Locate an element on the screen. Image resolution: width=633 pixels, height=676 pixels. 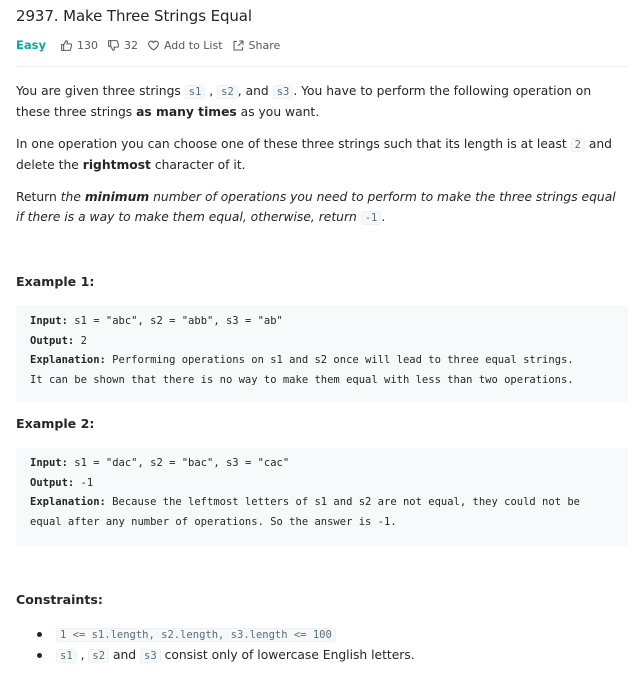
like-count: 130 is located at coordinates (87, 45).